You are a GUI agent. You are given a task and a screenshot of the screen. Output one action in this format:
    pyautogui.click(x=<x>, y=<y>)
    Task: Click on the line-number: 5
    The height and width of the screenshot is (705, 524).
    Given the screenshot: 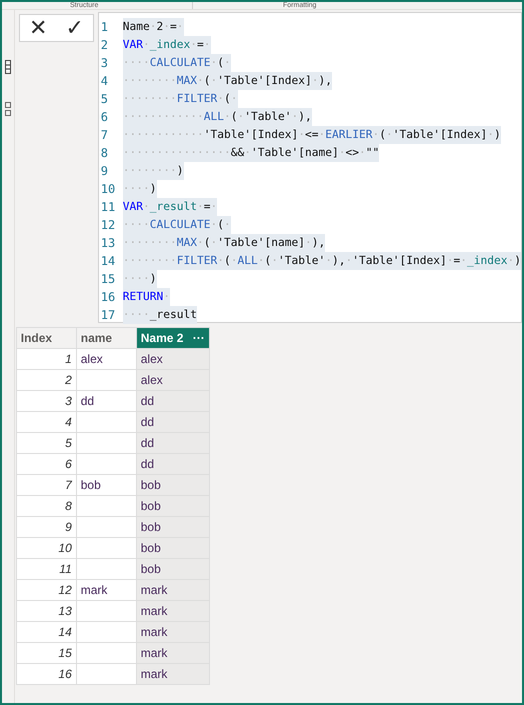 What is the action you would take?
    pyautogui.click(x=104, y=99)
    